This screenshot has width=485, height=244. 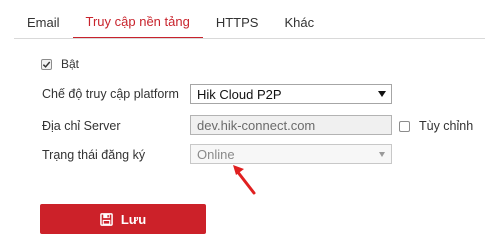 I want to click on tab-platform-access: Truy cập nền tảng, so click(x=137, y=22).